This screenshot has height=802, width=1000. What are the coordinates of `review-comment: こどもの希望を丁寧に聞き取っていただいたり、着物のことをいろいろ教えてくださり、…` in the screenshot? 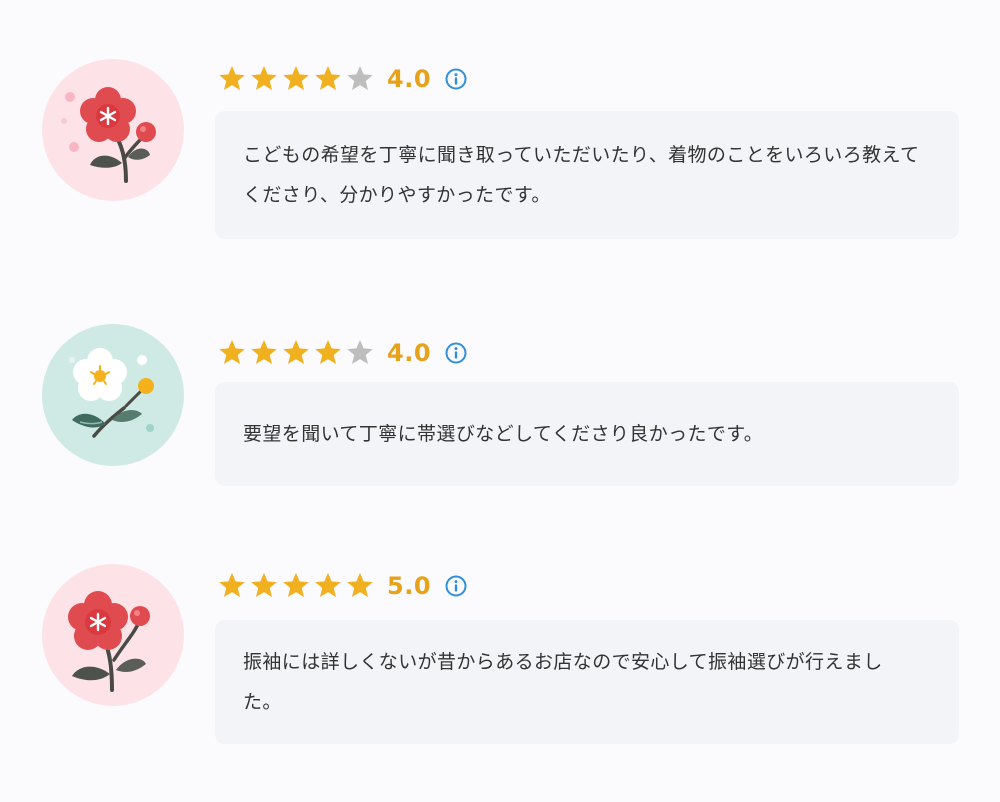 It's located at (581, 175).